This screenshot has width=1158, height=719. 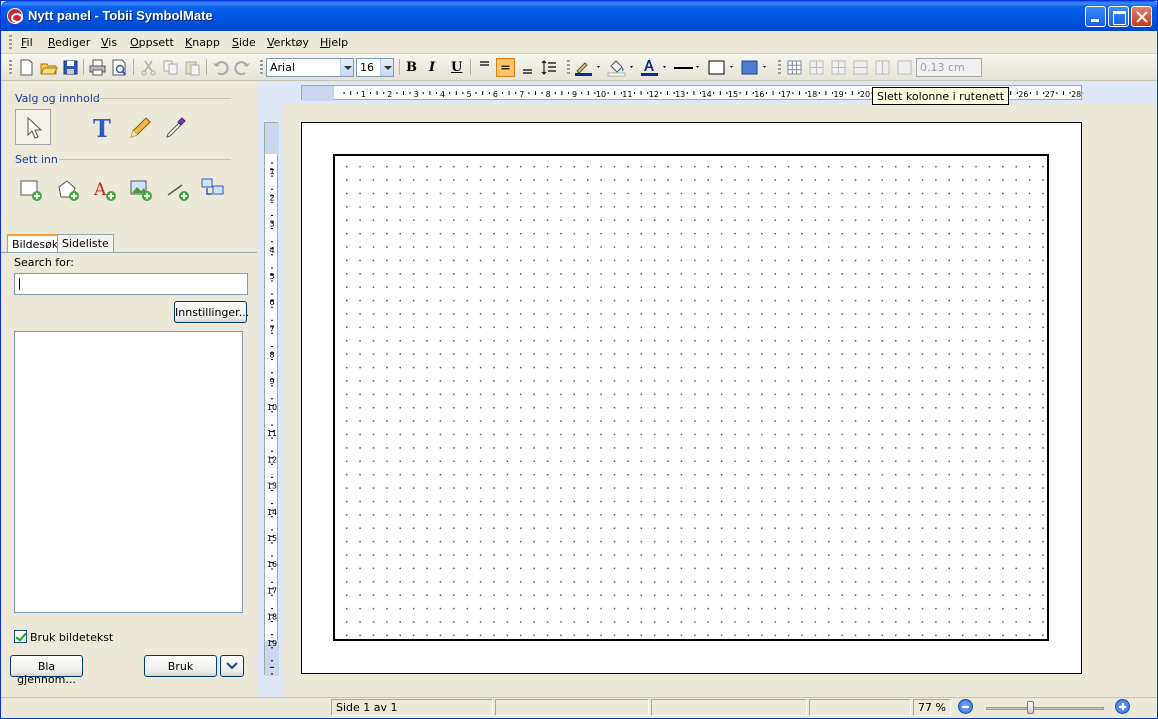 I want to click on insert-picture-icon, so click(x=142, y=191).